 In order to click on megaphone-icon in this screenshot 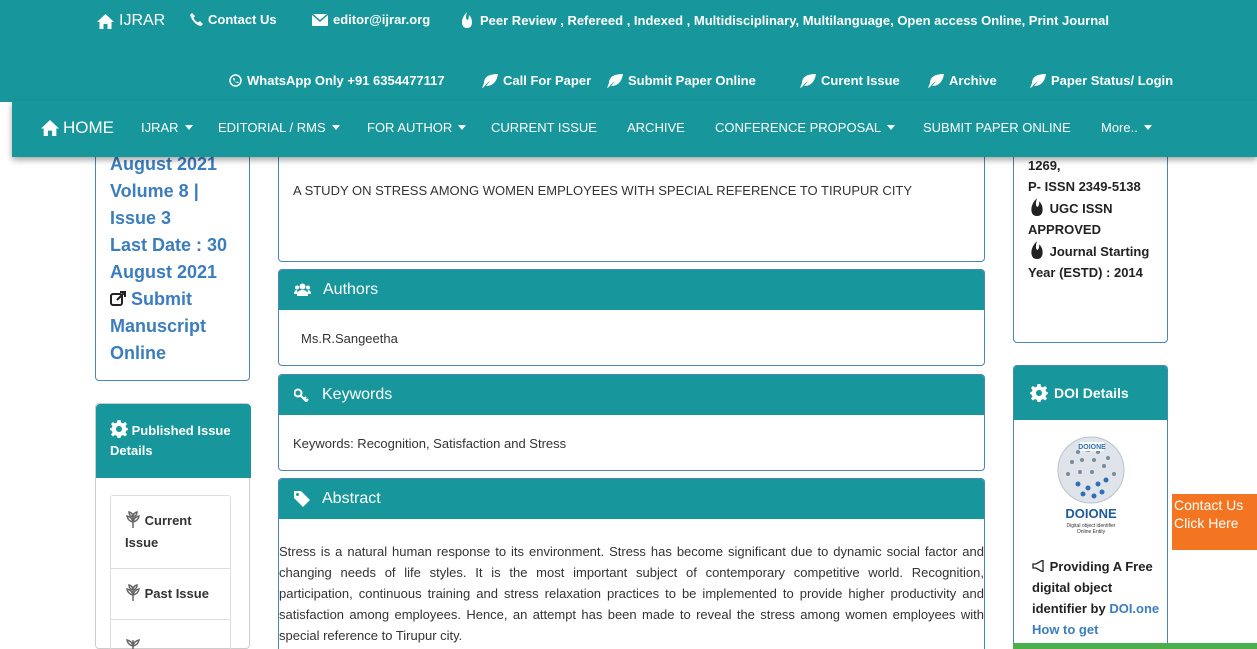, I will do `click(1038, 566)`.